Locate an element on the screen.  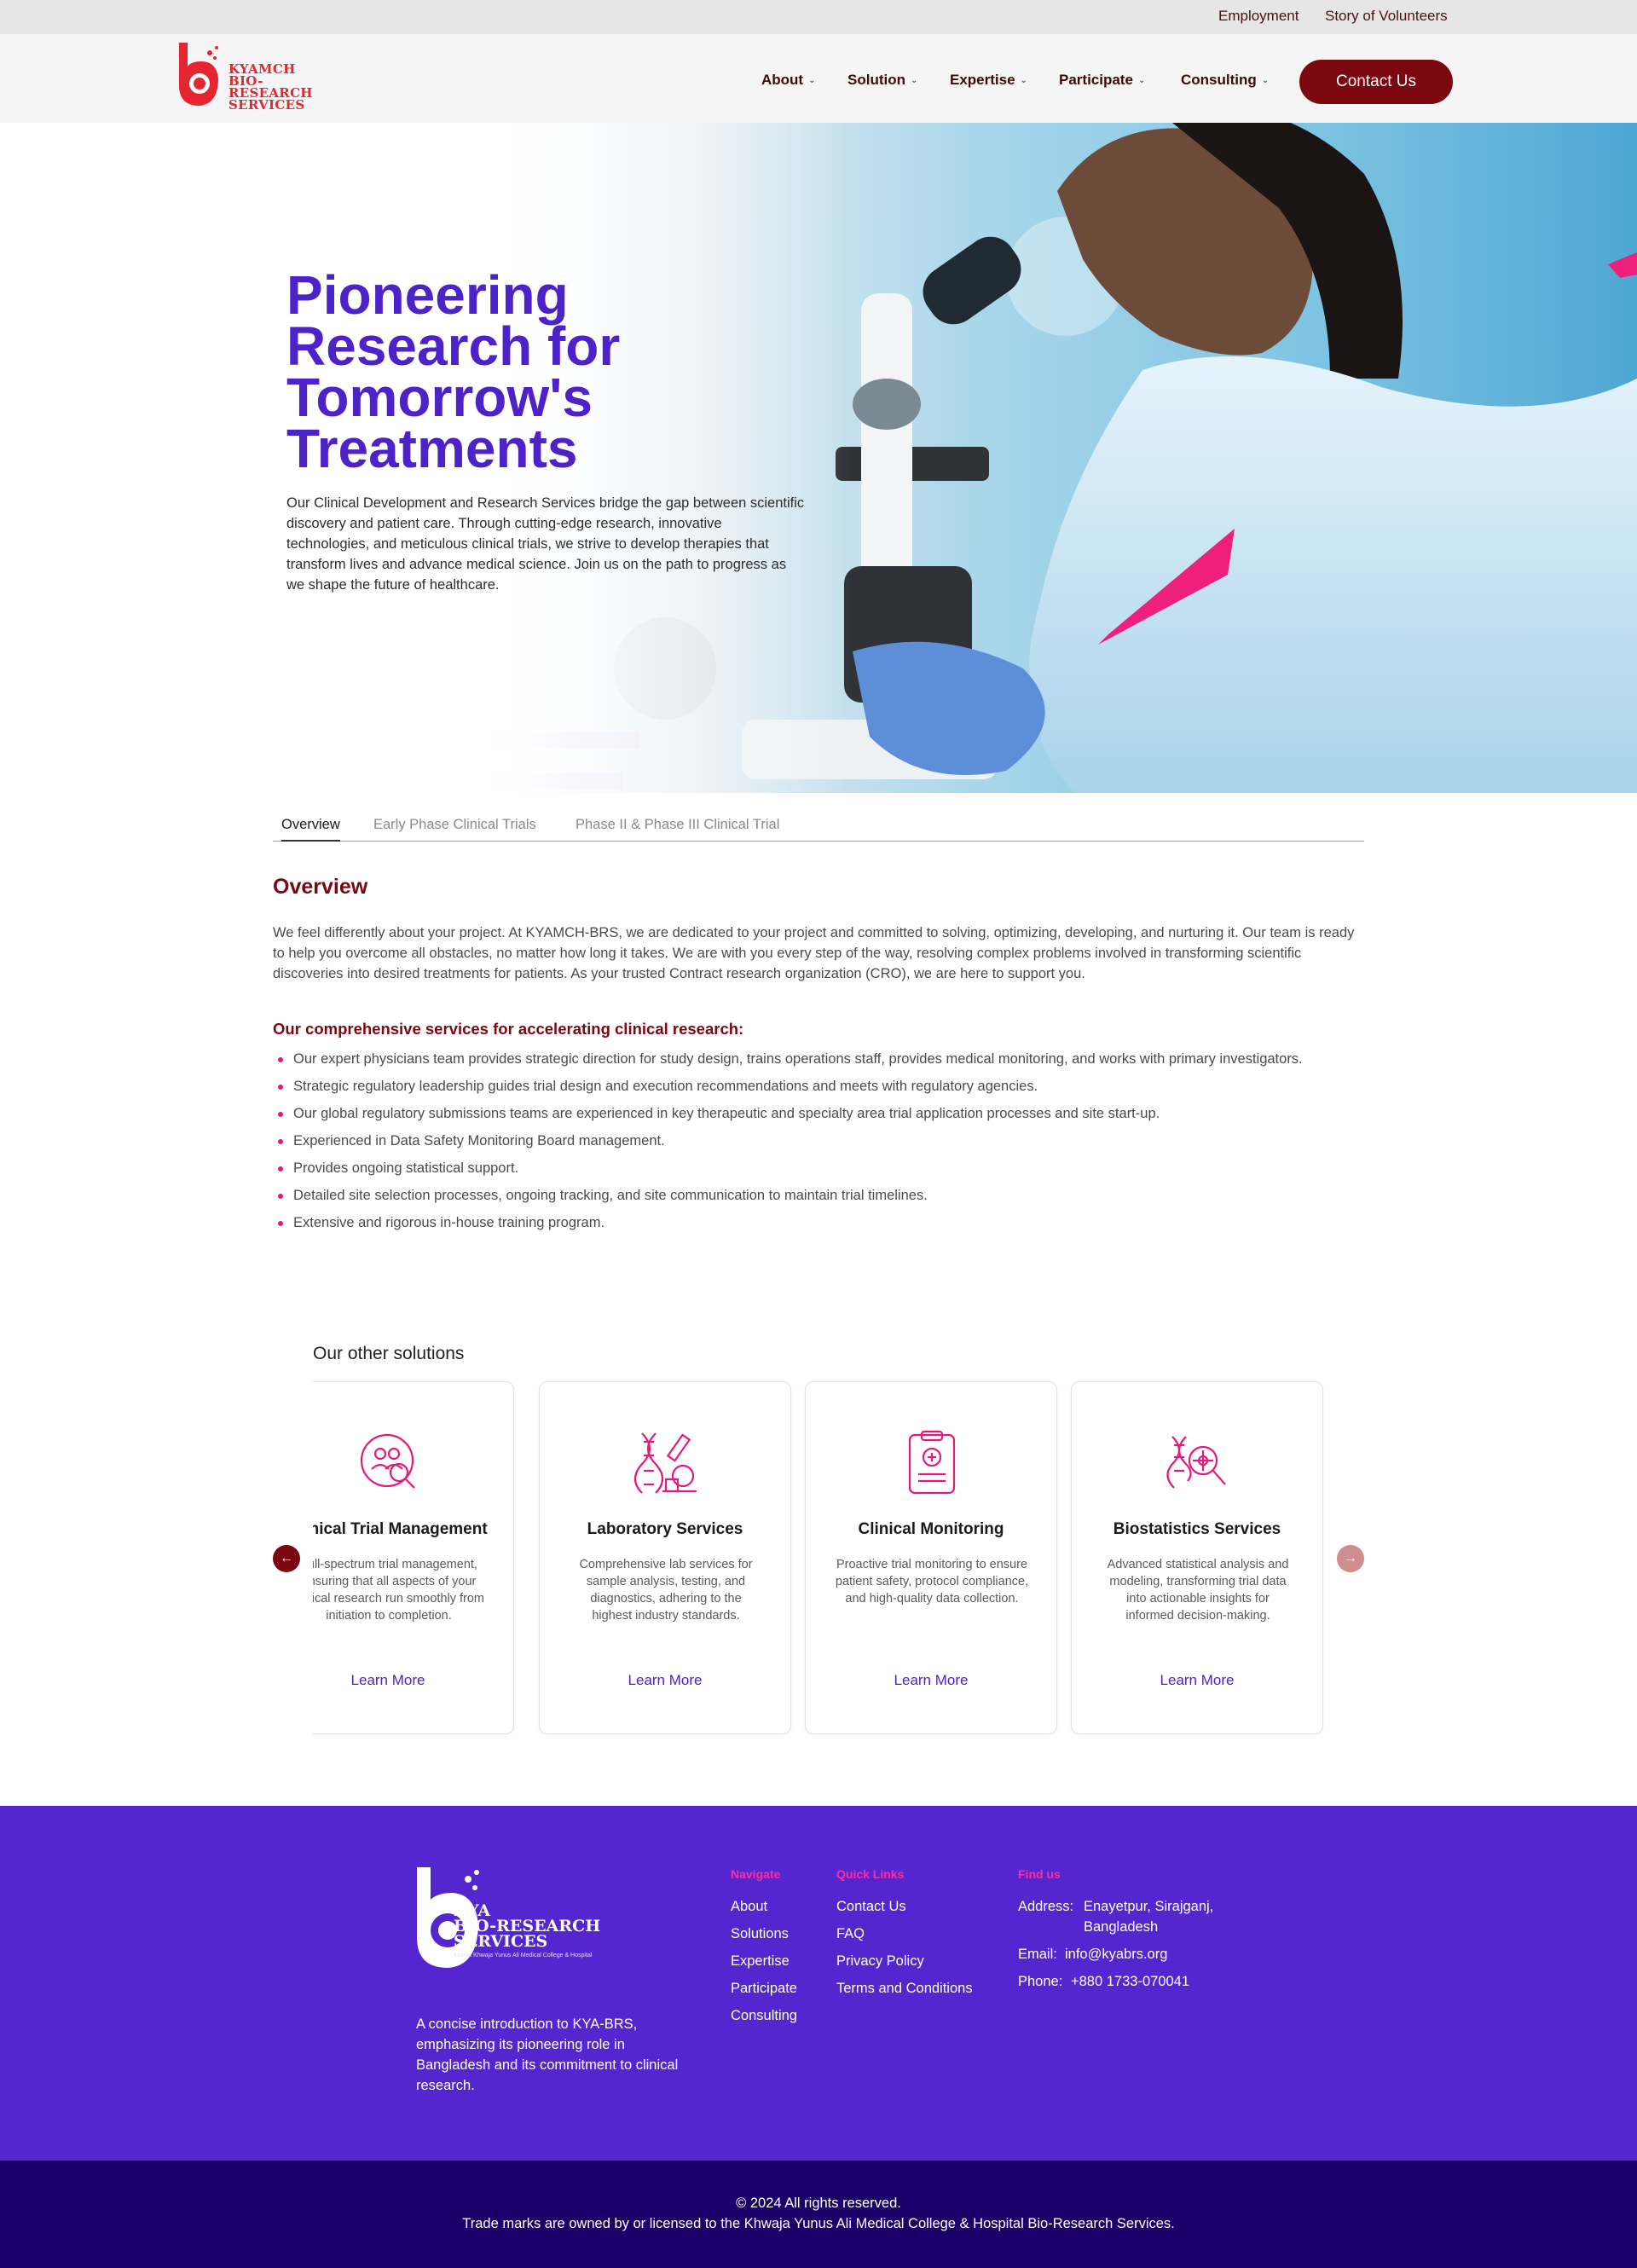
carousel-next-button: → is located at coordinates (1350, 1558).